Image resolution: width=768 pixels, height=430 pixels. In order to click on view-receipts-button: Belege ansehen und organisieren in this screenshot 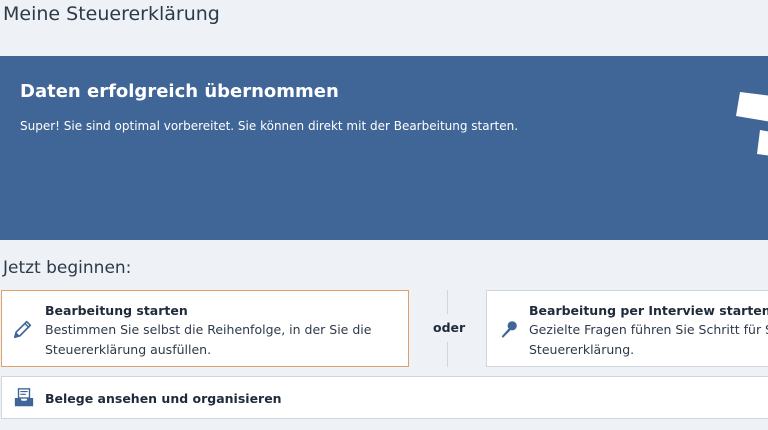, I will do `click(384, 397)`.